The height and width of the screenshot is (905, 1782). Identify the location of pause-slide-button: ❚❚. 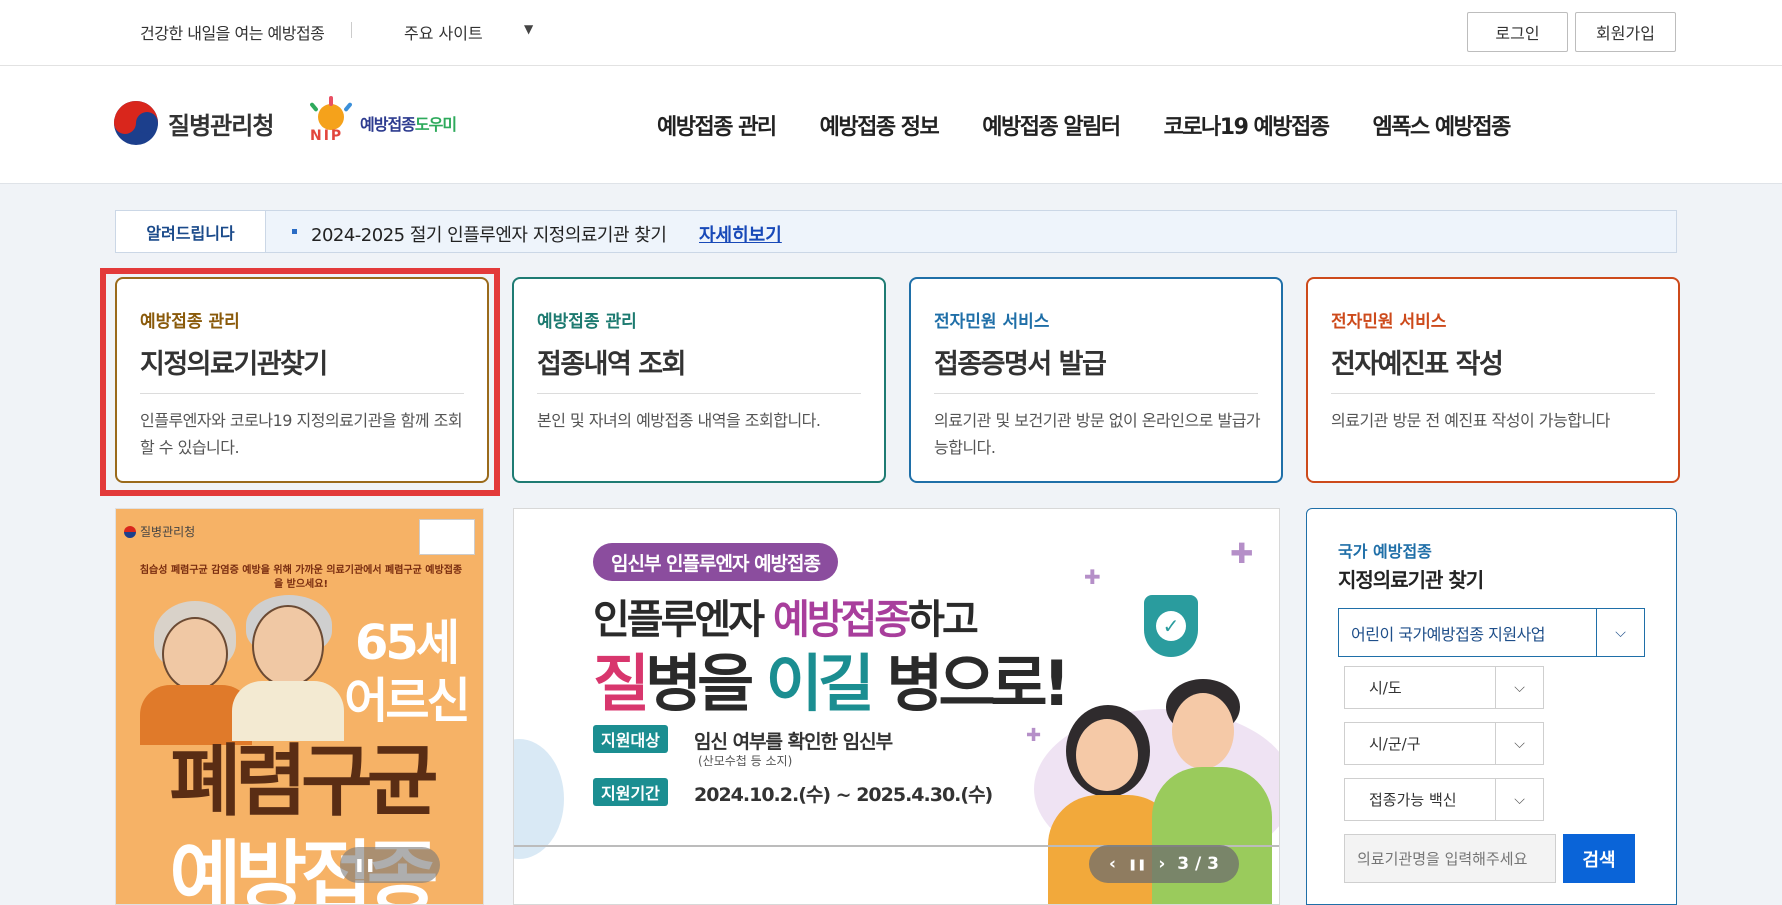
(1137, 864).